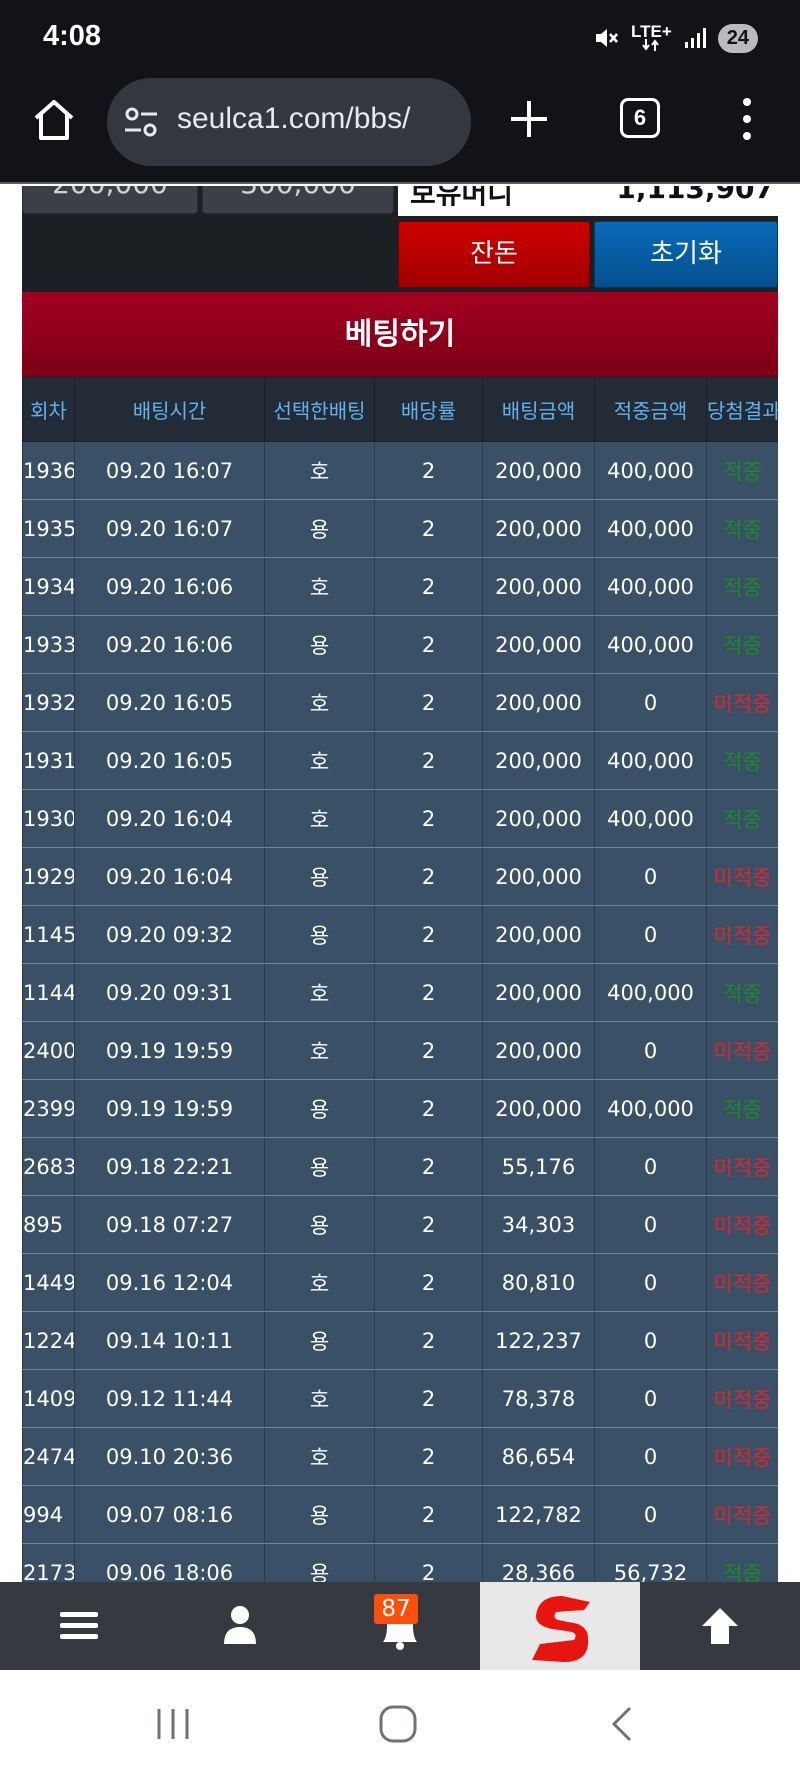  Describe the element at coordinates (141, 122) in the screenshot. I see `site-settings-icon` at that location.